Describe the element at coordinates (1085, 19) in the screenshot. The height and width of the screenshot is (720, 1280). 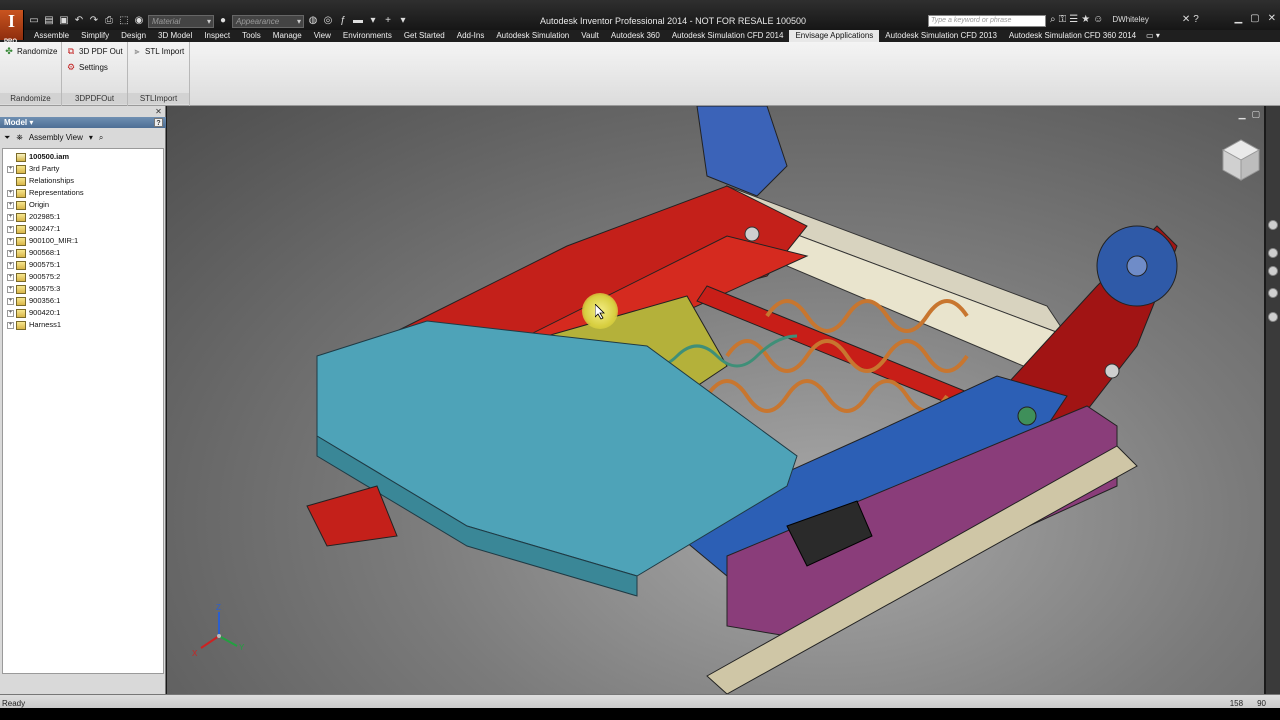
I see `favorites-star-icon: ★` at that location.